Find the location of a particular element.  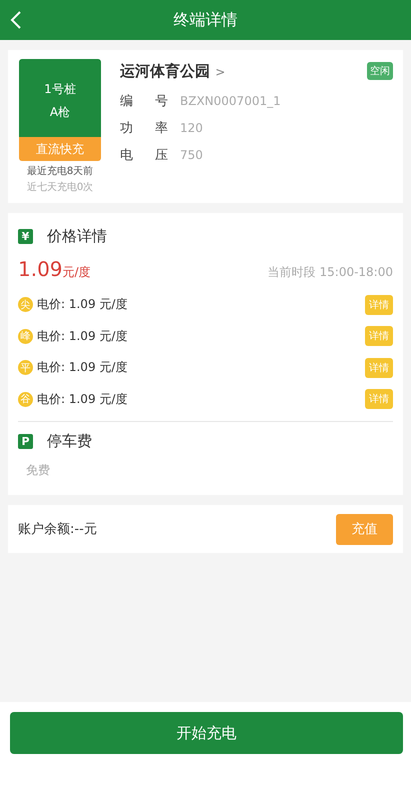

last-charge-text: 最近充电8天前 is located at coordinates (60, 171).